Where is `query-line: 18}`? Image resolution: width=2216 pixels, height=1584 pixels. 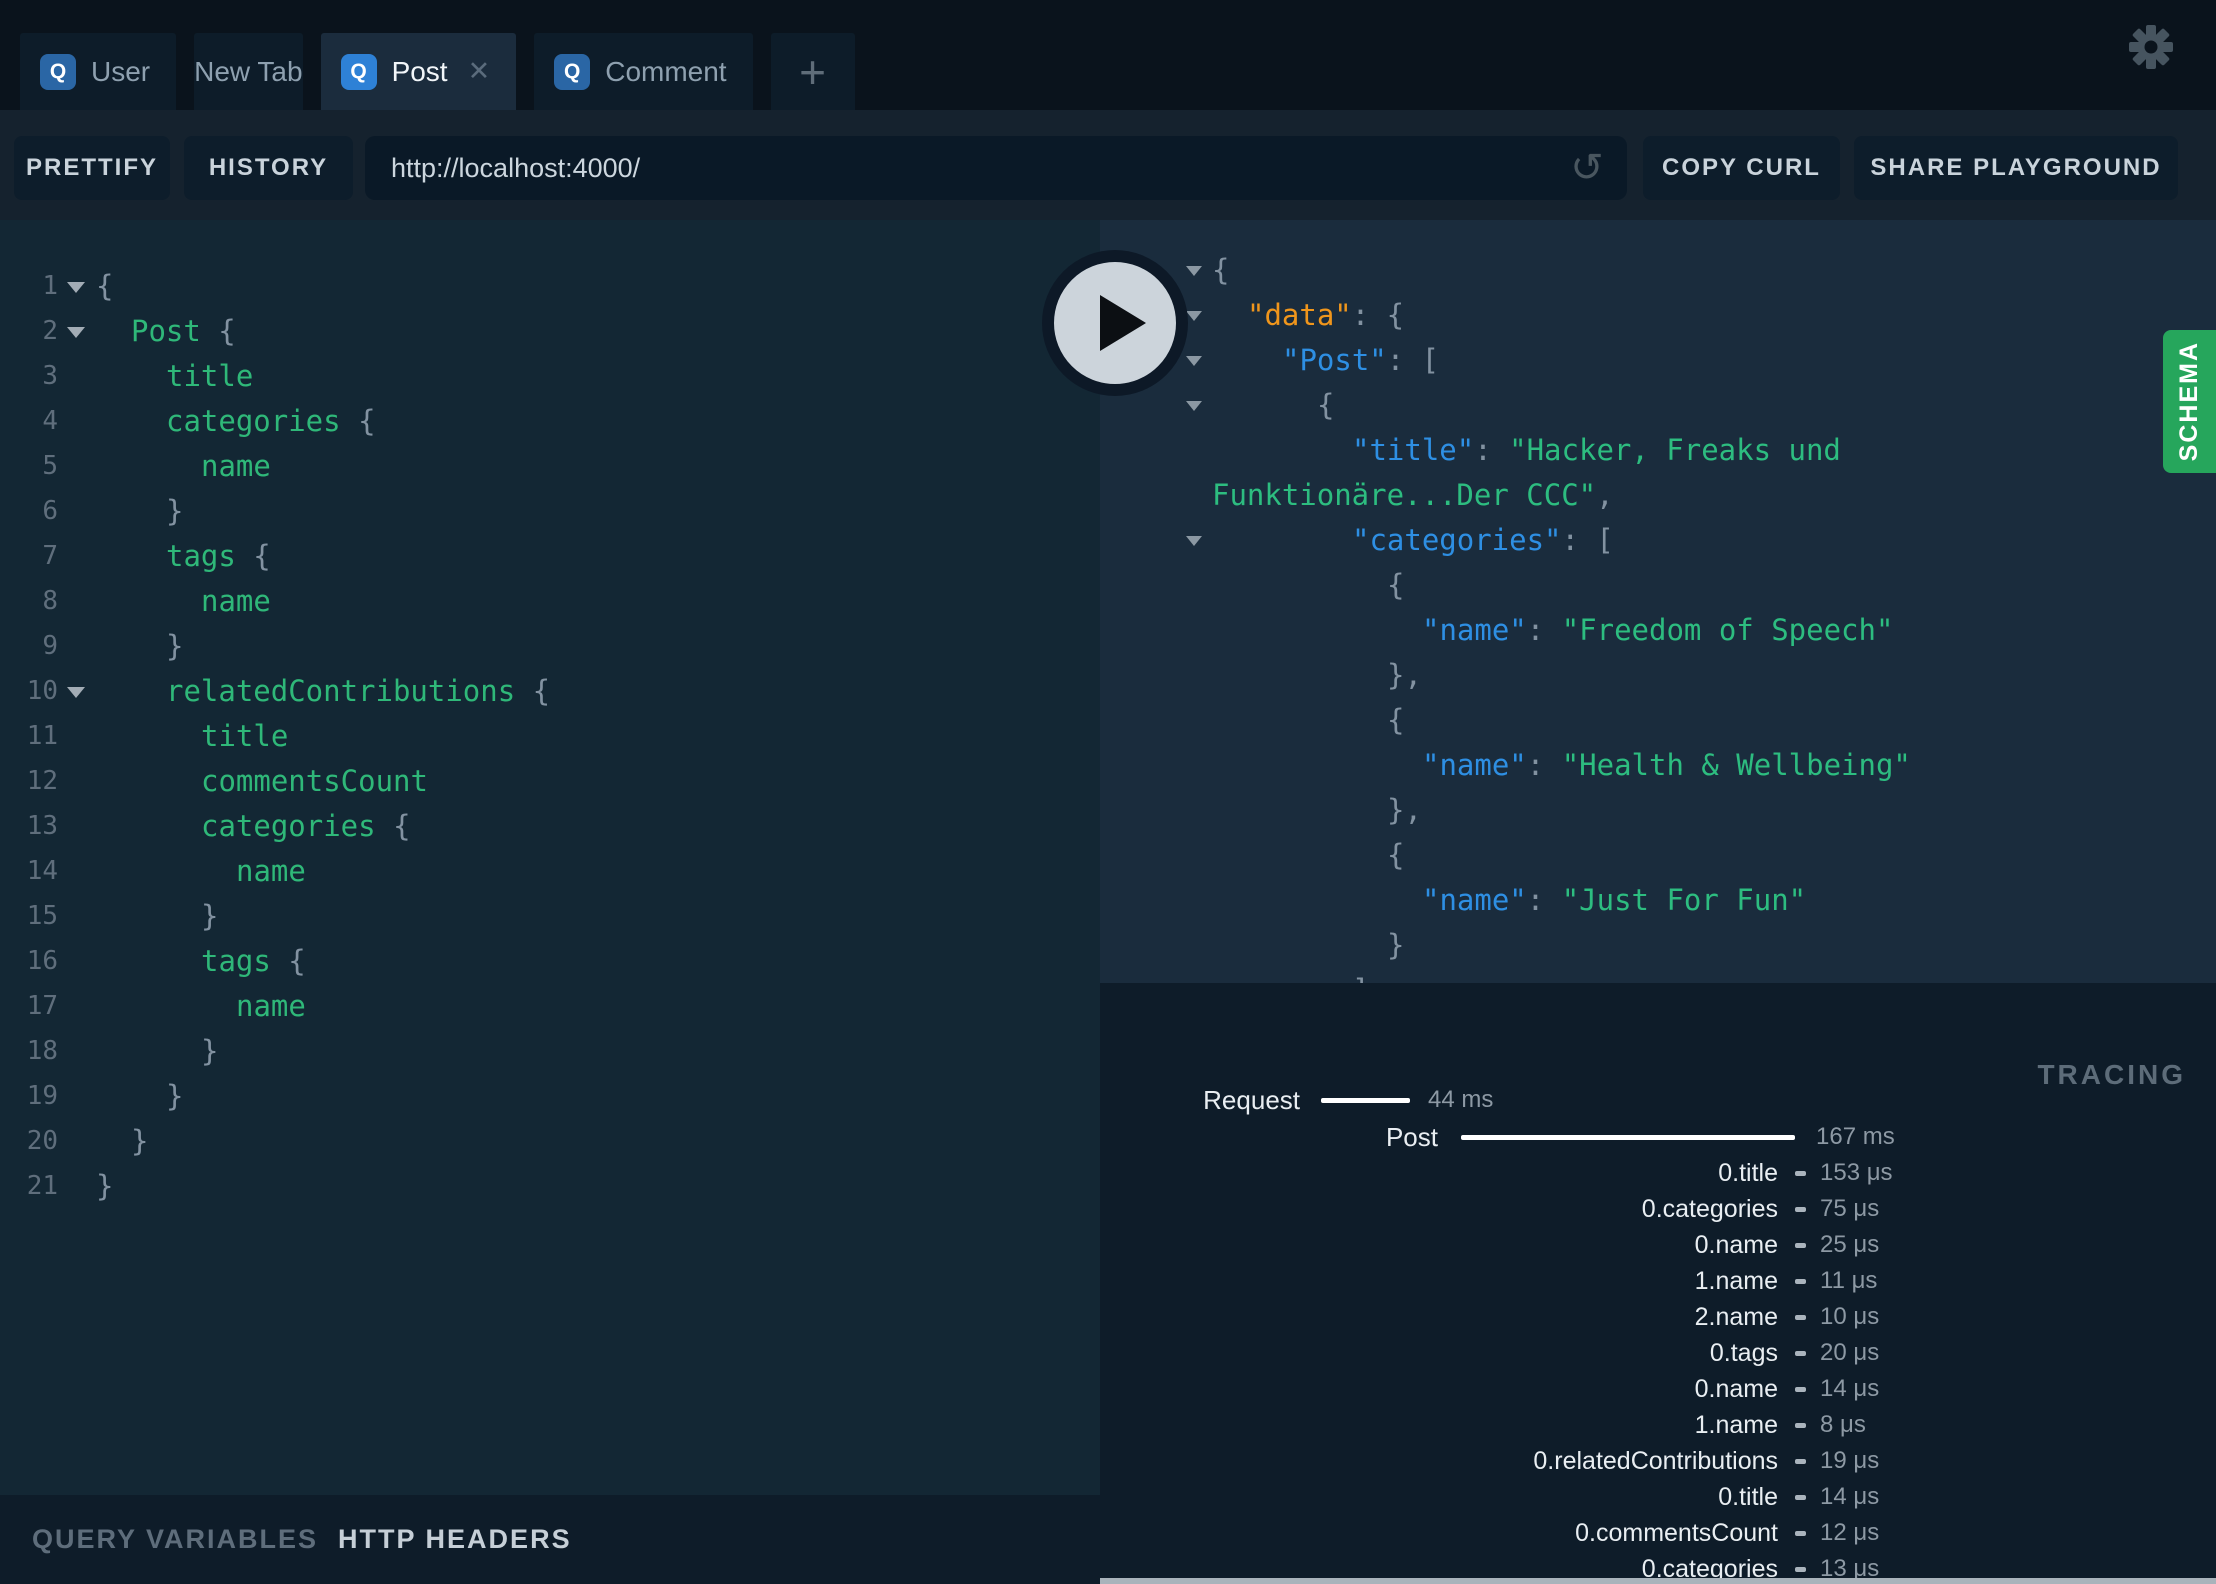 query-line: 18} is located at coordinates (550, 1051).